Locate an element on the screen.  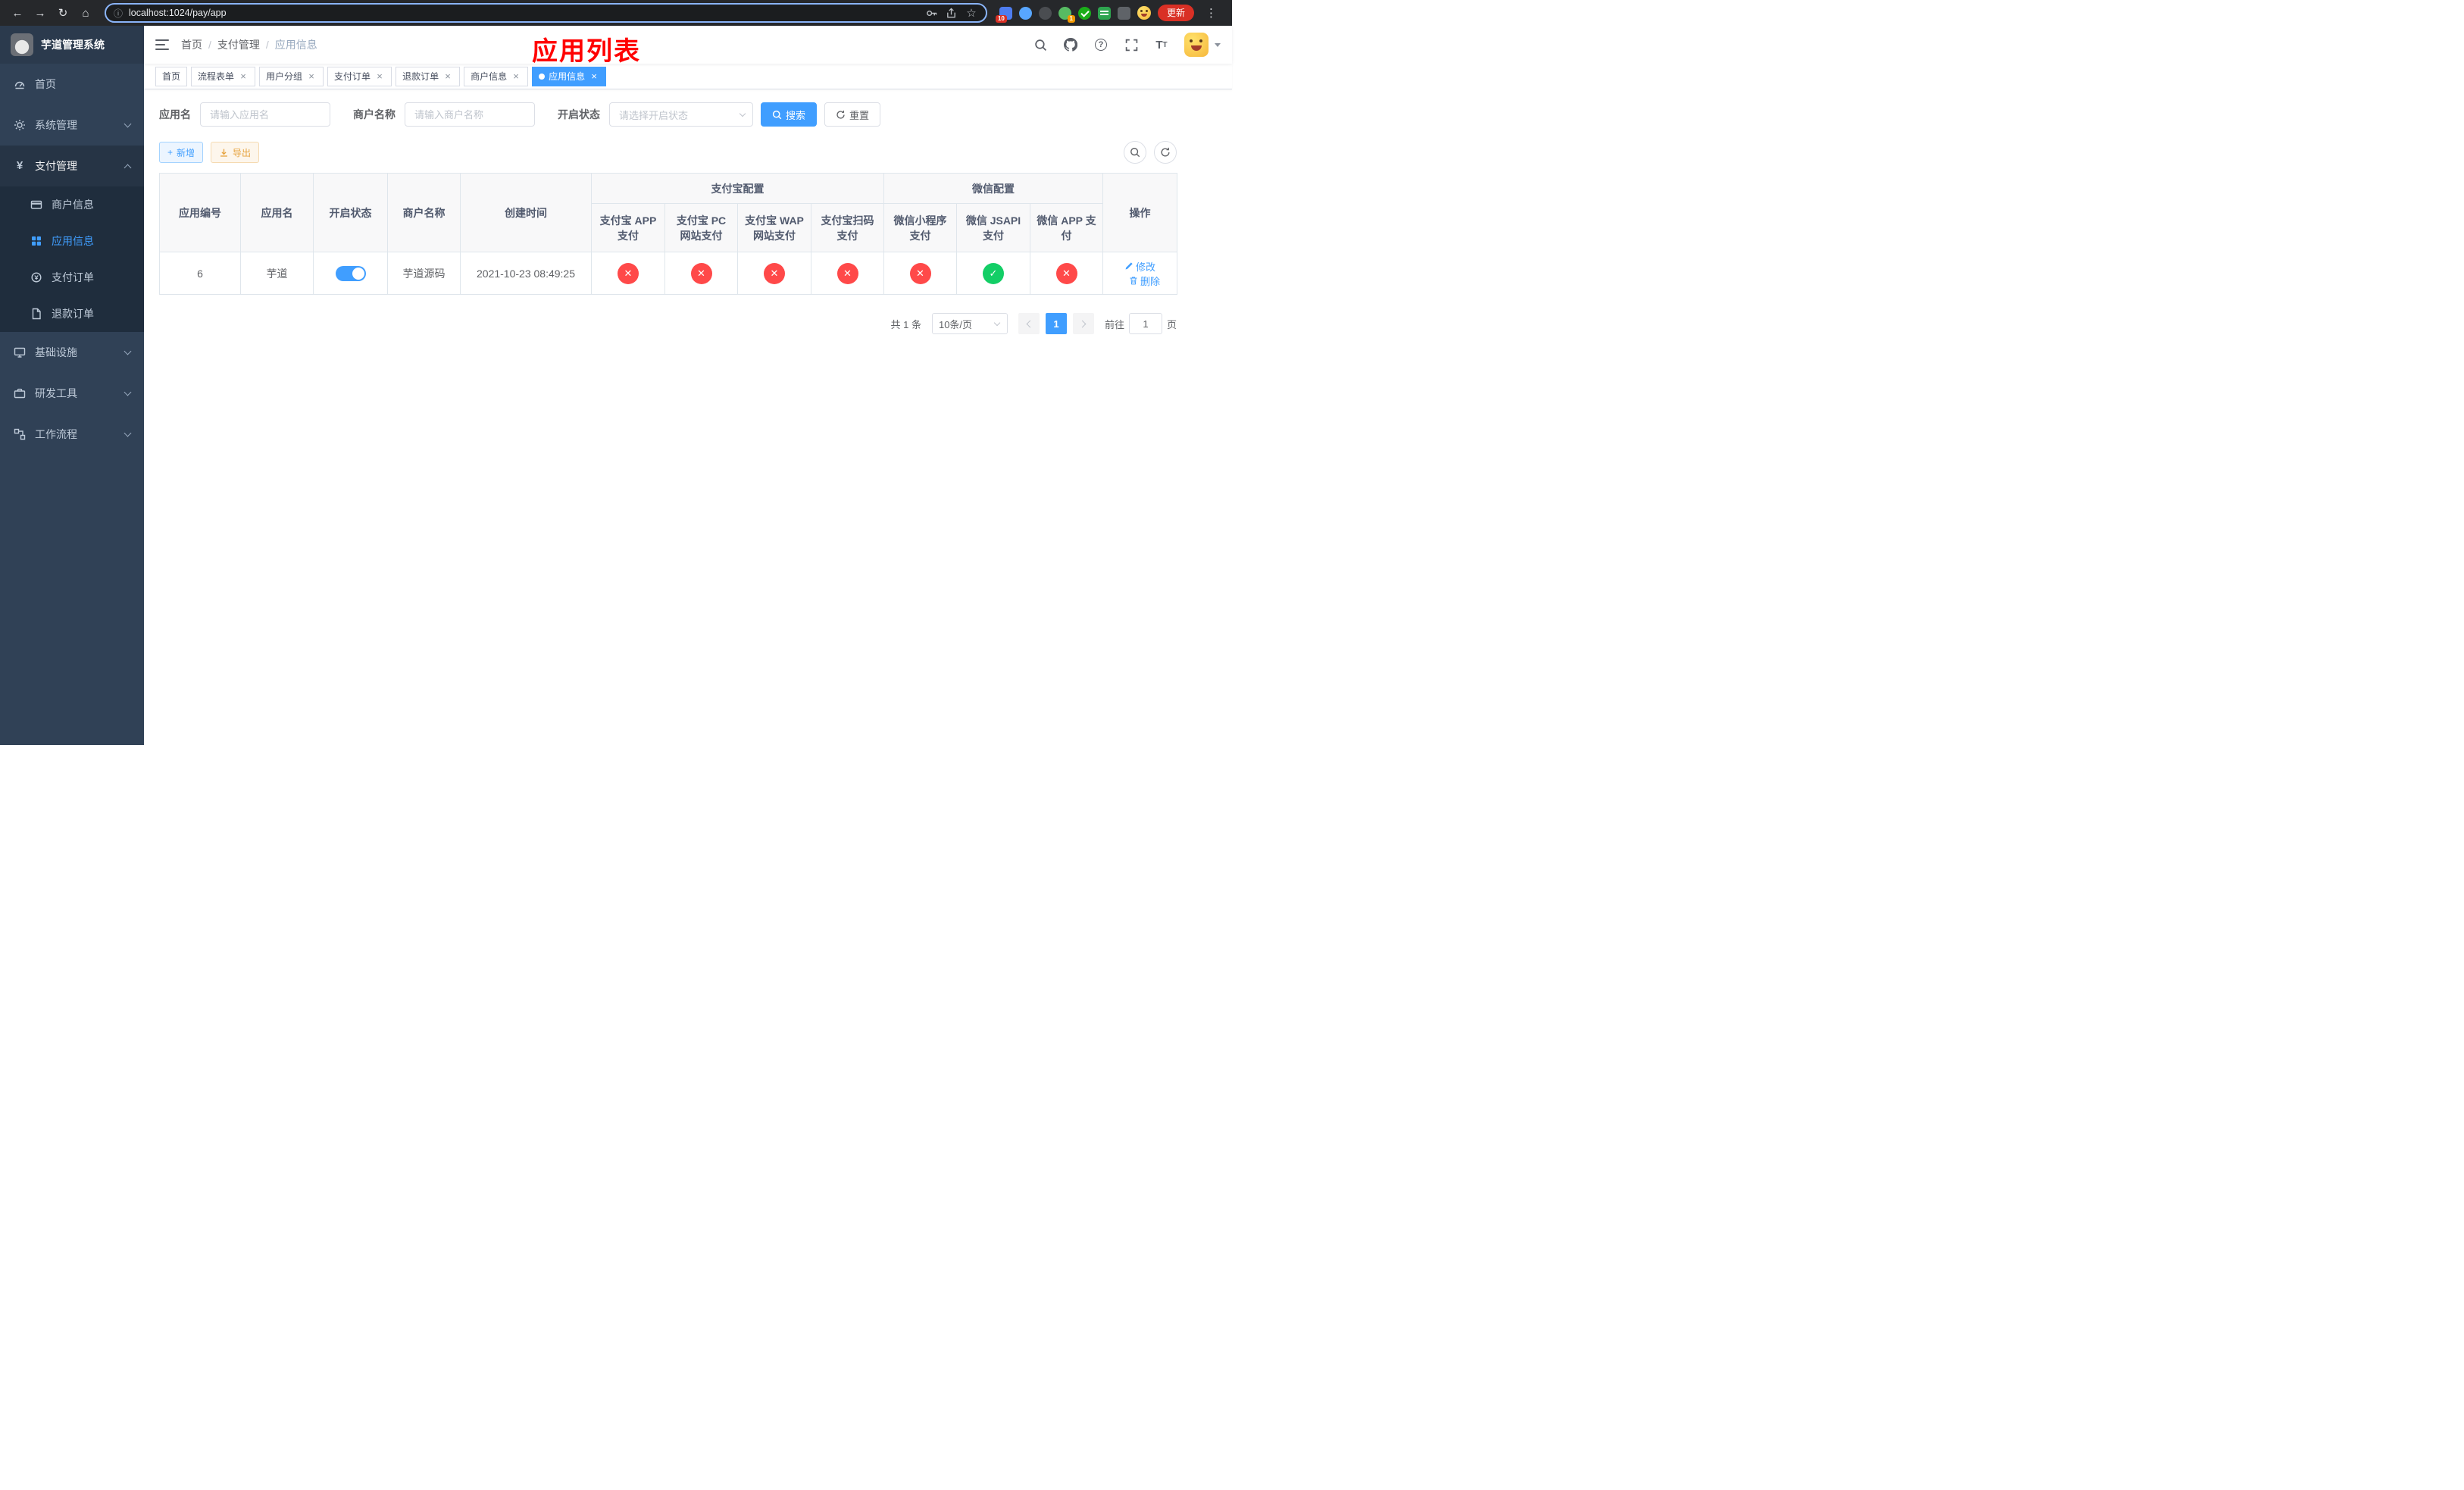
refresh-table-button is located at coordinates (1165, 152).